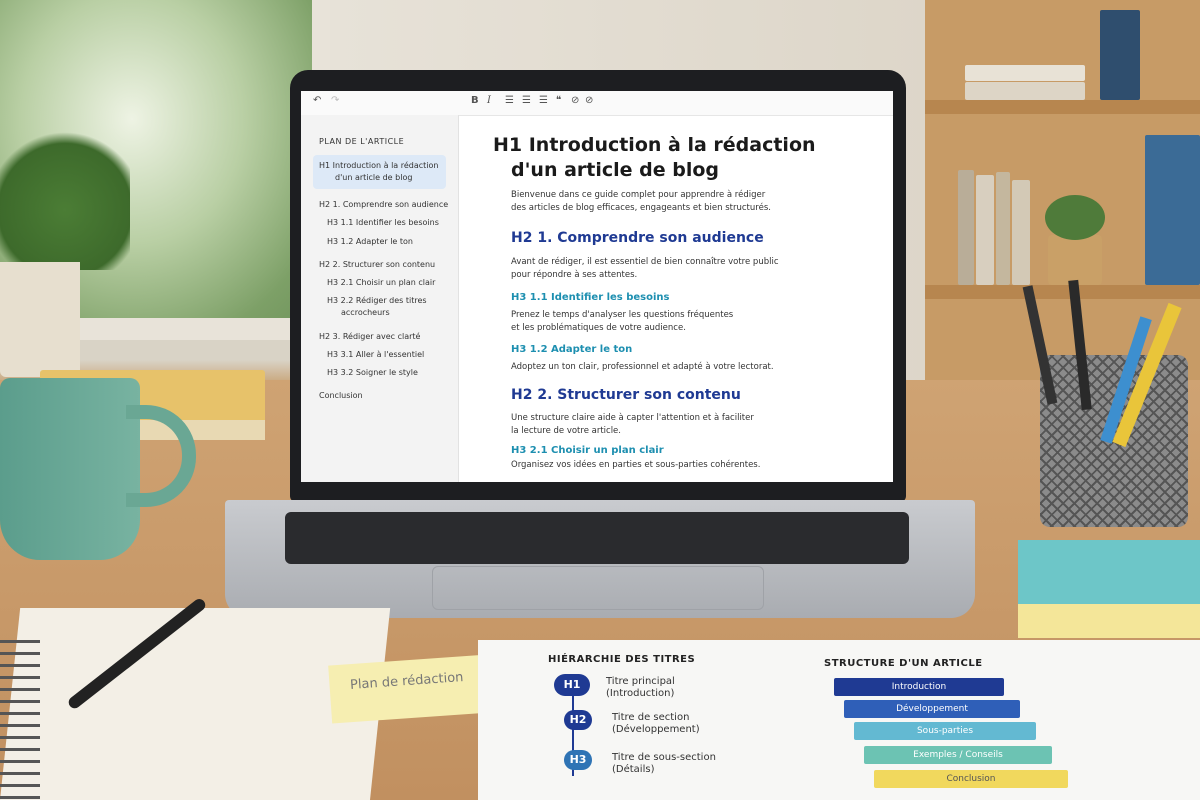  Describe the element at coordinates (971, 779) in the screenshot. I see `structure-bar: Conclusion` at that location.